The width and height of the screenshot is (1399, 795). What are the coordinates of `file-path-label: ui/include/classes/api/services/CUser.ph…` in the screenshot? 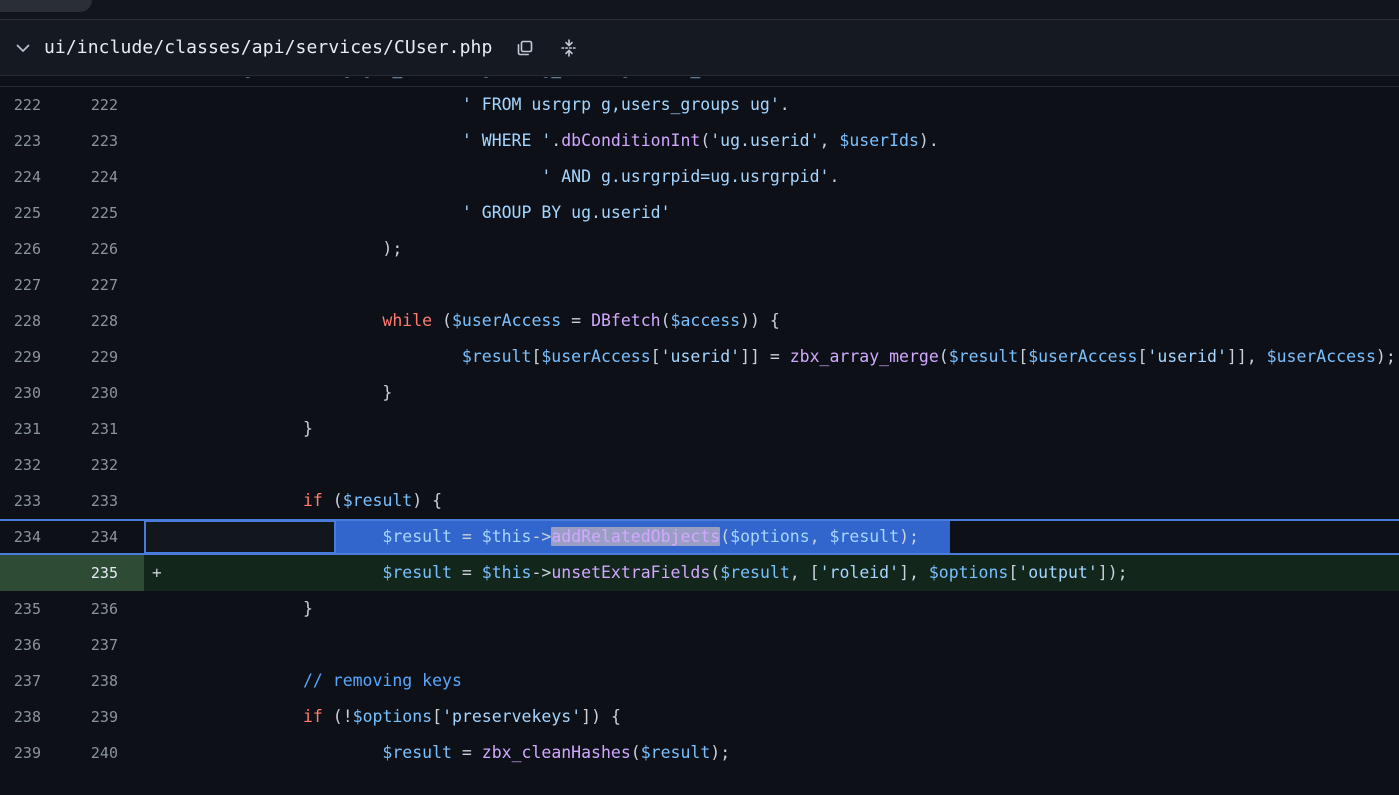 It's located at (268, 47).